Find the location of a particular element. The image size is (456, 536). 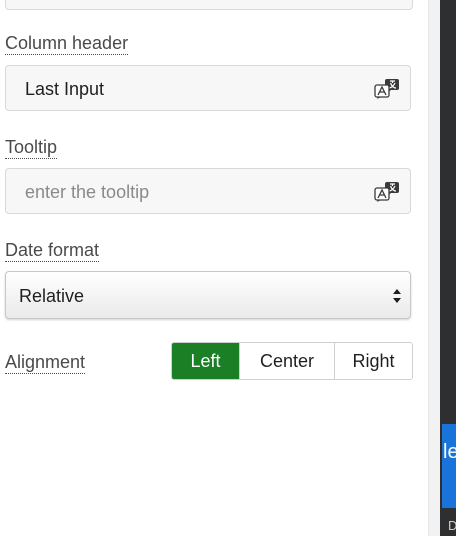

chevron-up-down-icon is located at coordinates (397, 296).